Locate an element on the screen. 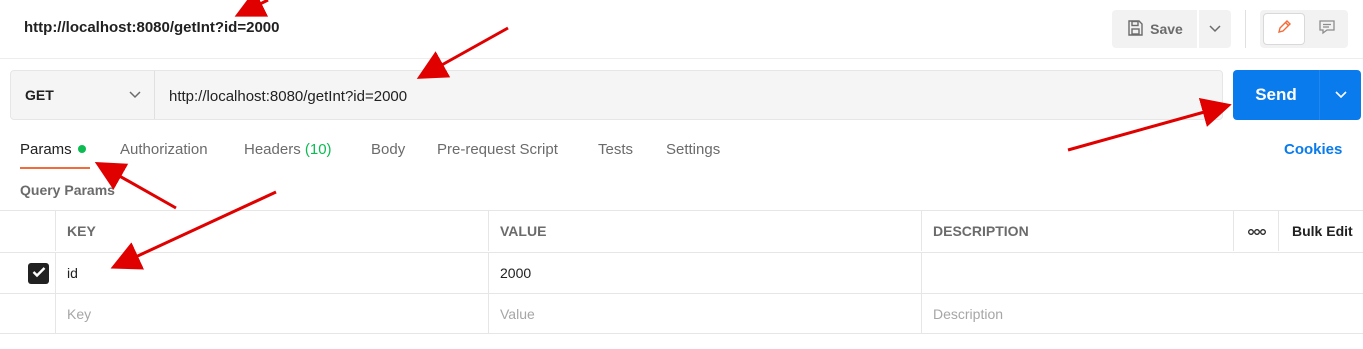 This screenshot has height=349, width=1363. view-mode-toggle is located at coordinates (1304, 29).